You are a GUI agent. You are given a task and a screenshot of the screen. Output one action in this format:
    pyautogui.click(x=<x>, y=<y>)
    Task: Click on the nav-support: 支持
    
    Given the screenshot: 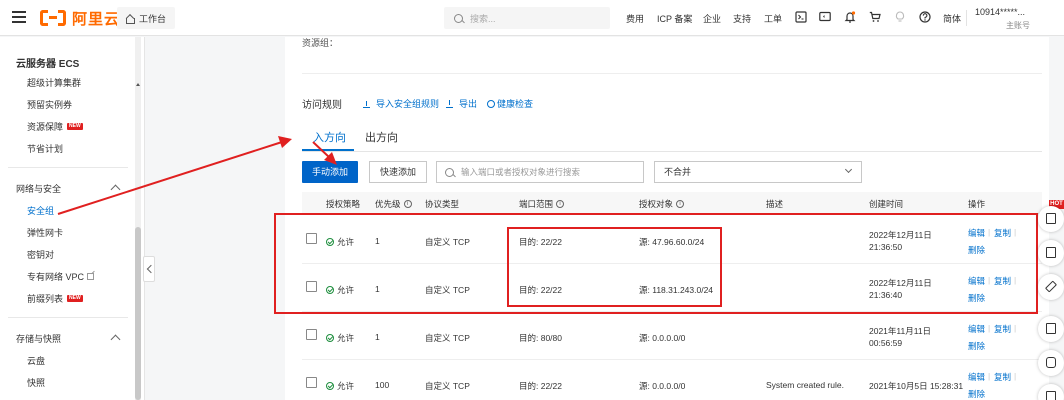 What is the action you would take?
    pyautogui.click(x=742, y=18)
    